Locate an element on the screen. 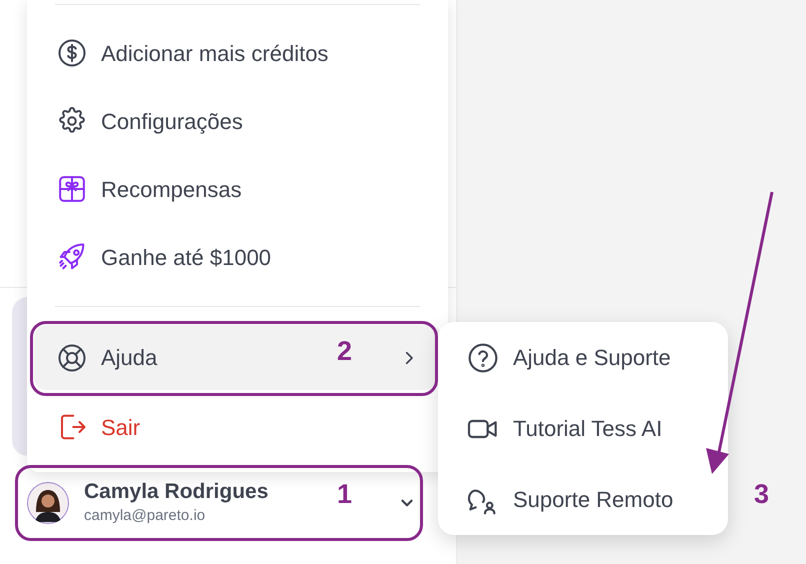 The width and height of the screenshot is (806, 564). annotation-number: 1 is located at coordinates (344, 494).